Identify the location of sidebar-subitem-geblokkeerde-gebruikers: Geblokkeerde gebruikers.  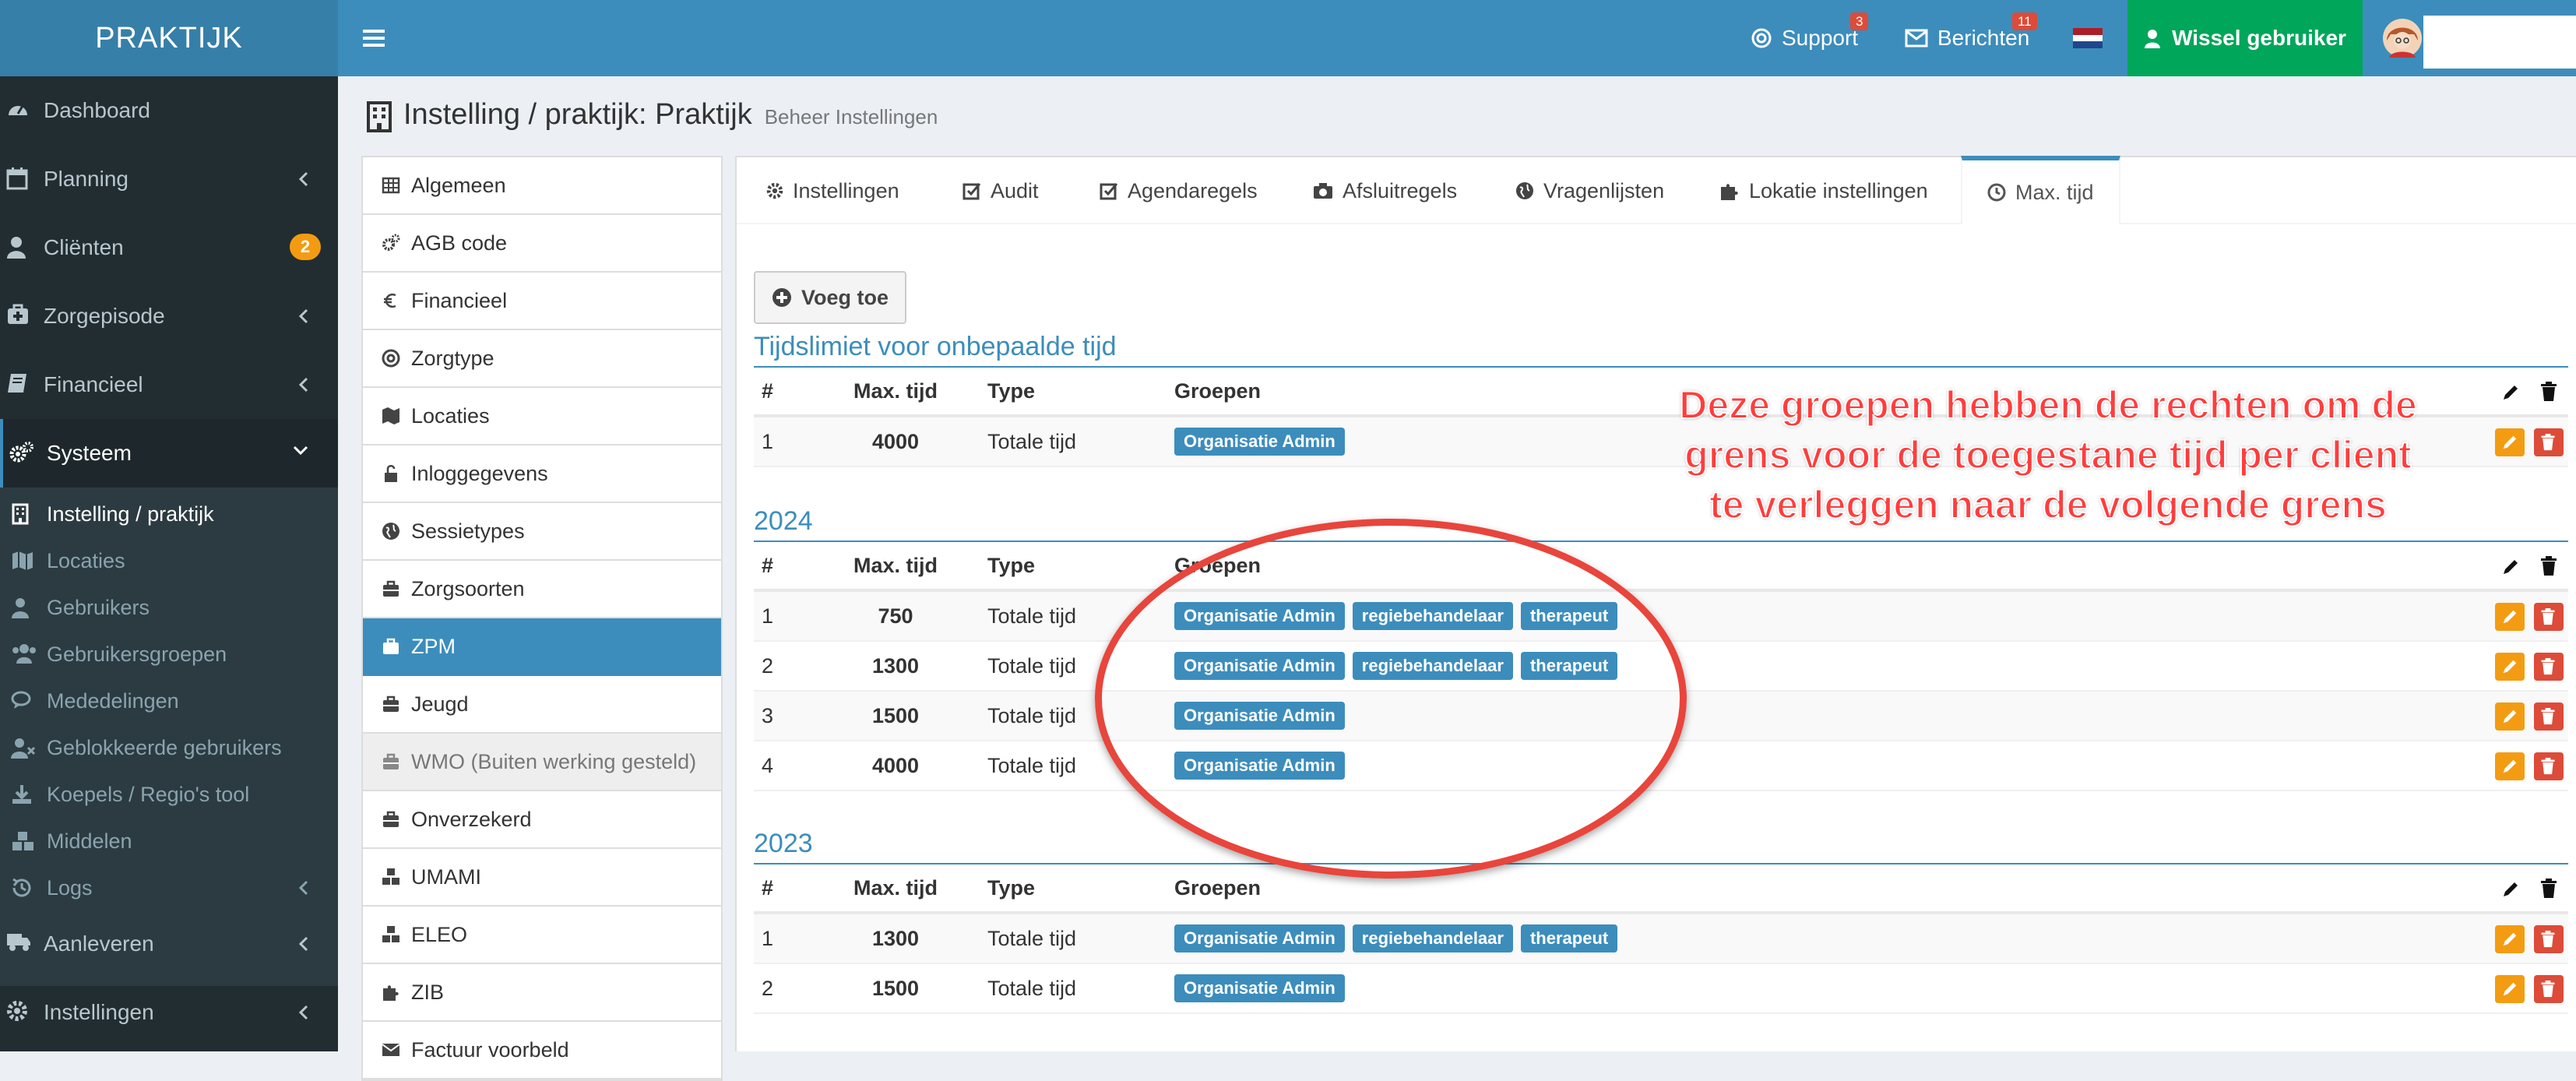
(169, 747).